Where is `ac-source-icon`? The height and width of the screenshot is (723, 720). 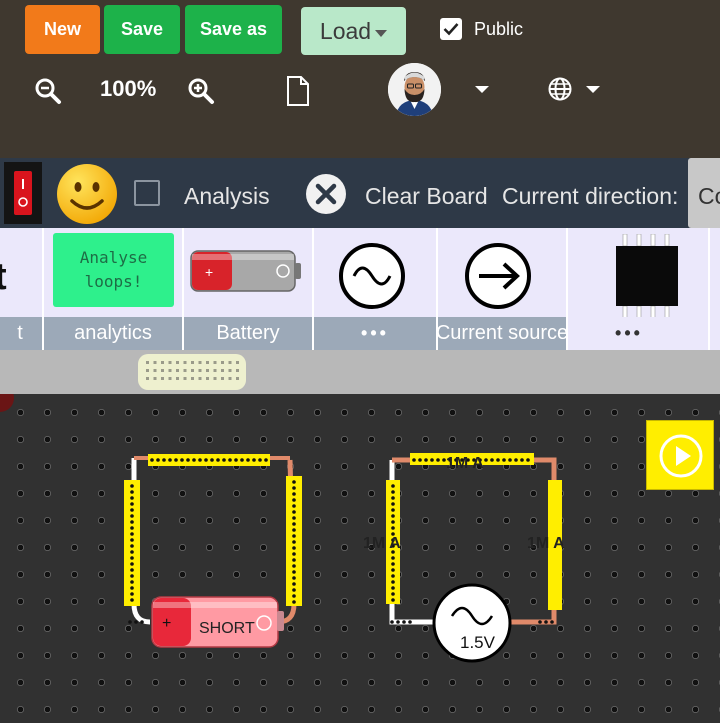
ac-source-icon is located at coordinates (372, 276).